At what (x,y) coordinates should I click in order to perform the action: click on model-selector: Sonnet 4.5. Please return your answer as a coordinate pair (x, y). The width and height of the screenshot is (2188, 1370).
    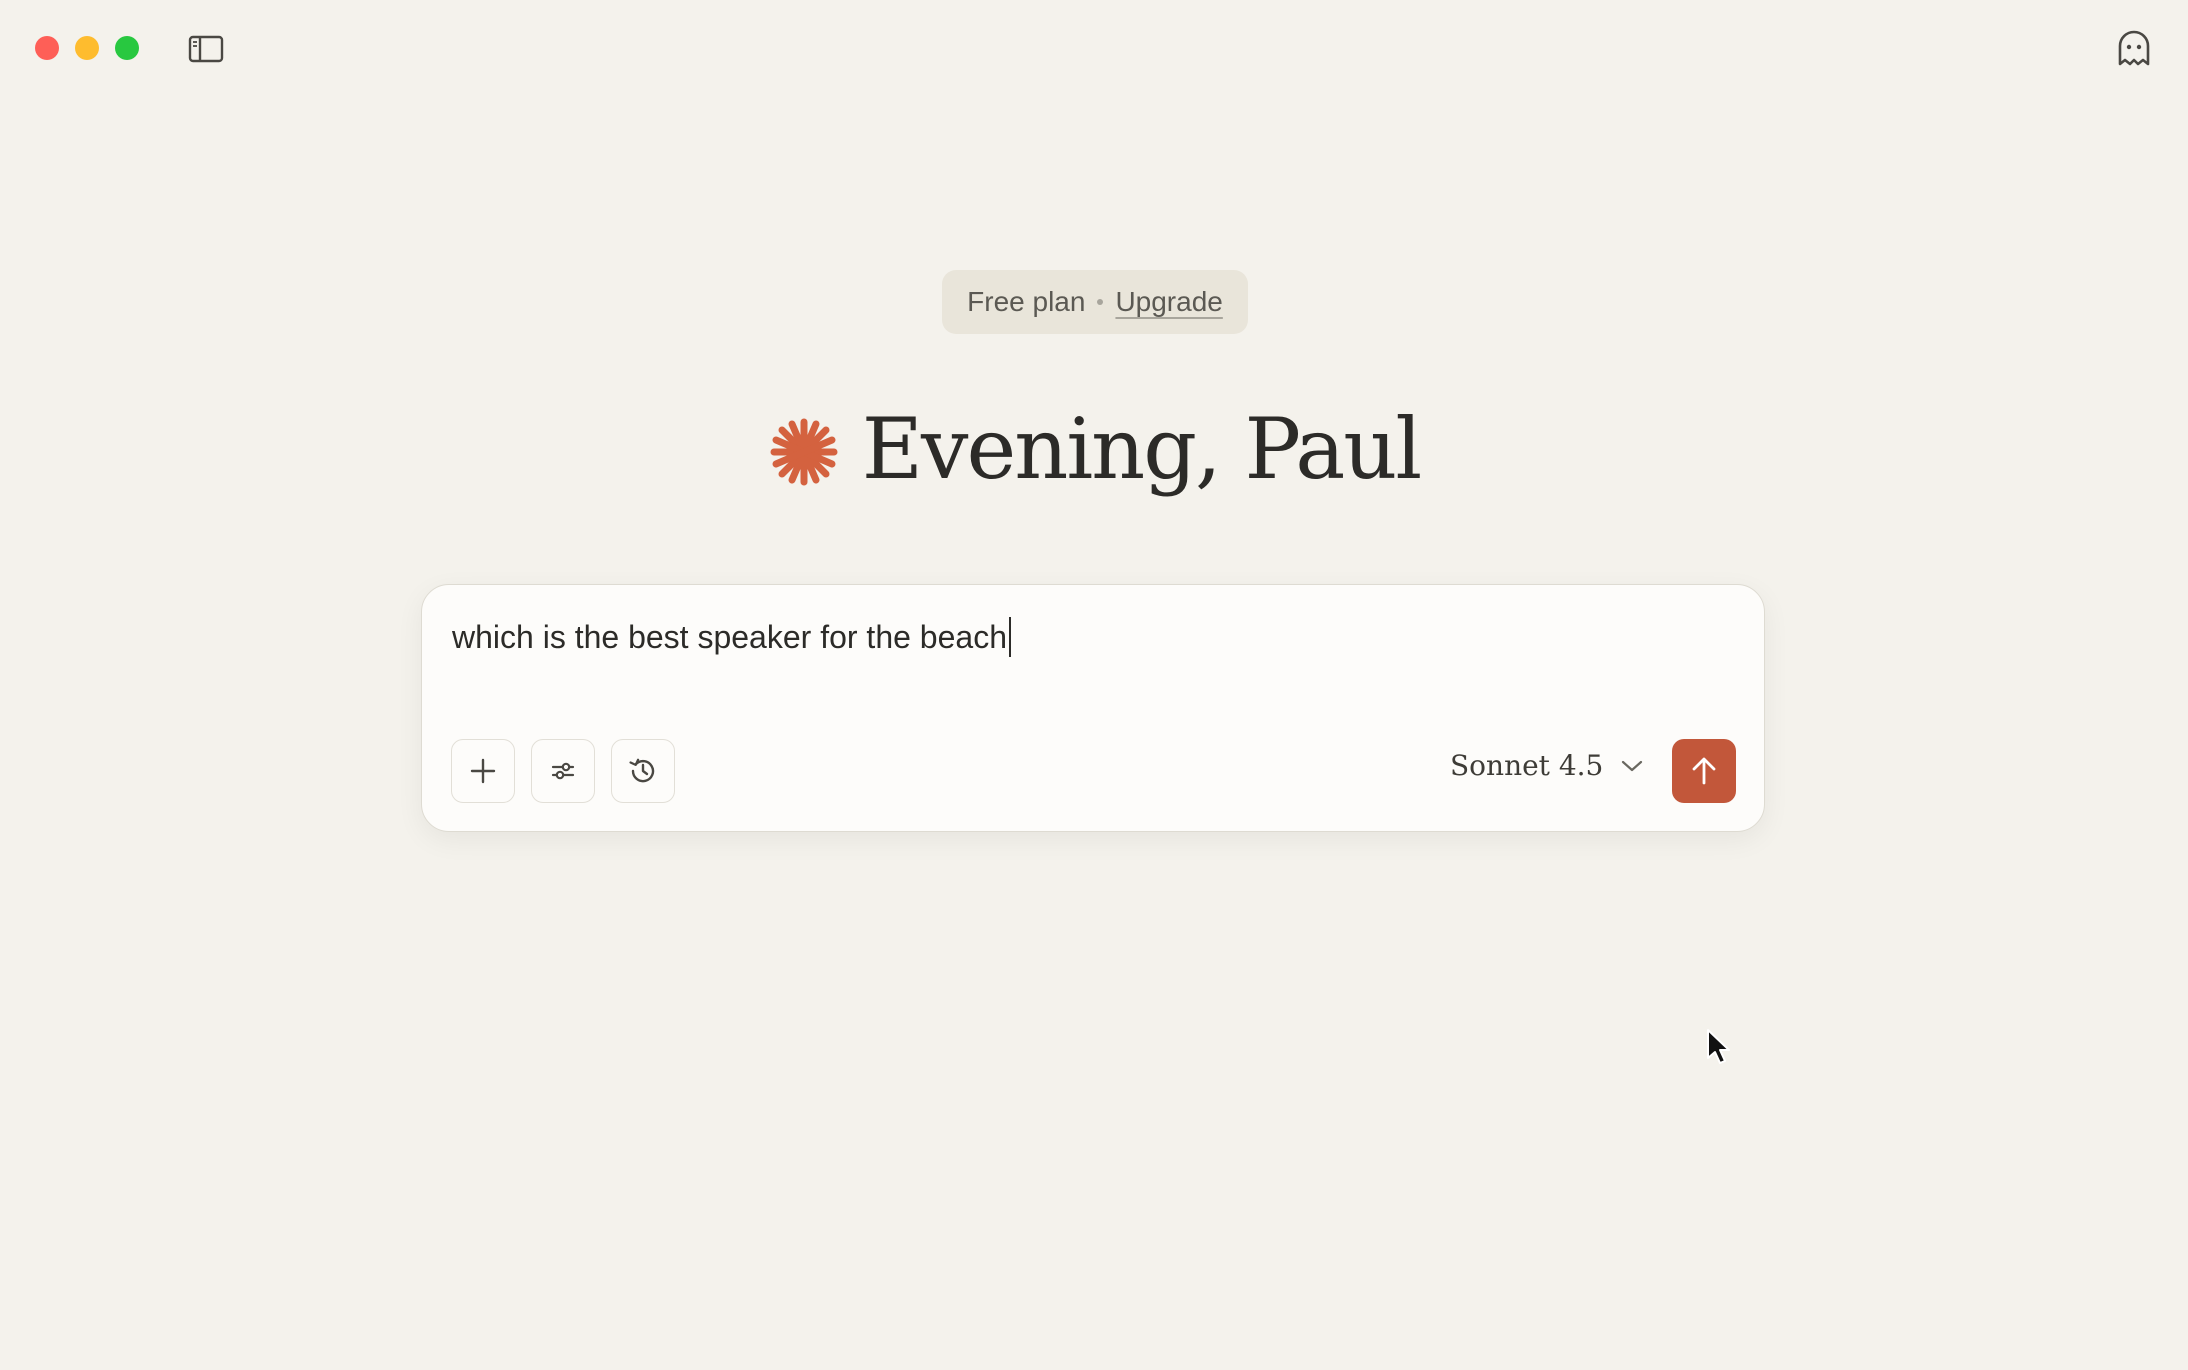
    Looking at the image, I should click on (1546, 765).